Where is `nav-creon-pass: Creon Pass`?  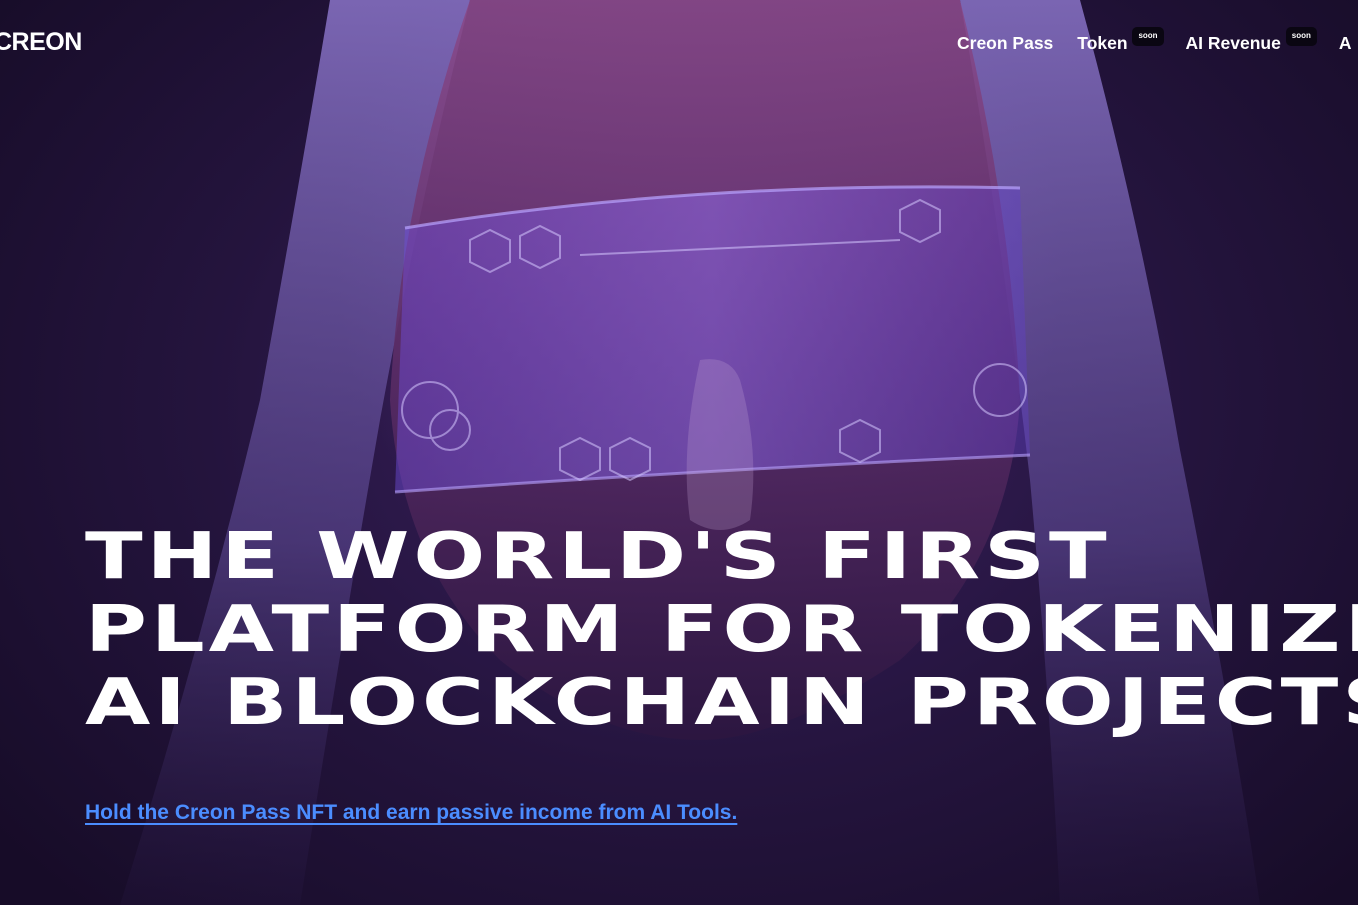
nav-creon-pass: Creon Pass is located at coordinates (1005, 43).